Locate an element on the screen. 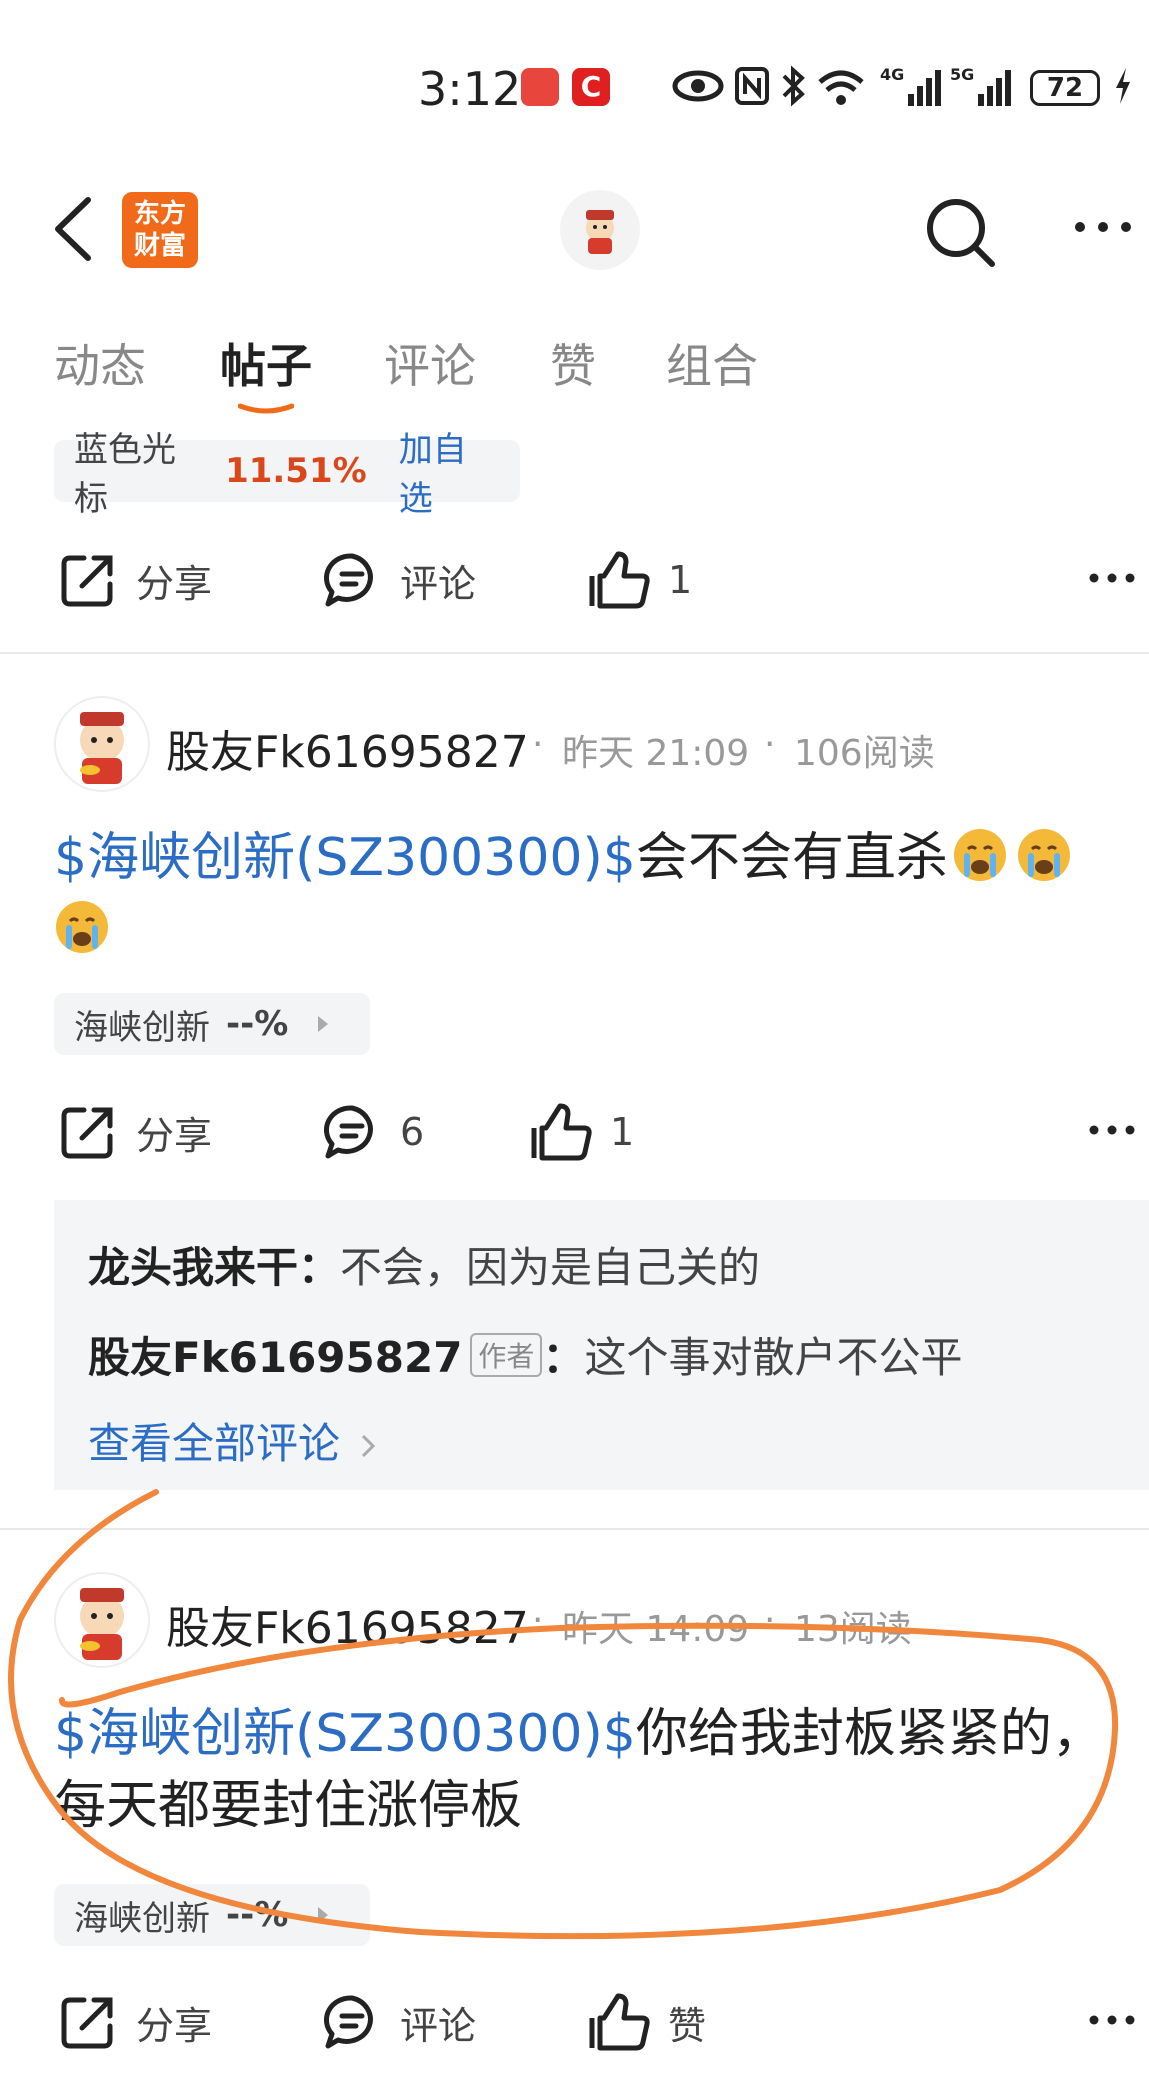 The image size is (1149, 2094). comment-preview: 股友Fk61695827 作者 ：这个事对散户不公平 is located at coordinates (525, 1354).